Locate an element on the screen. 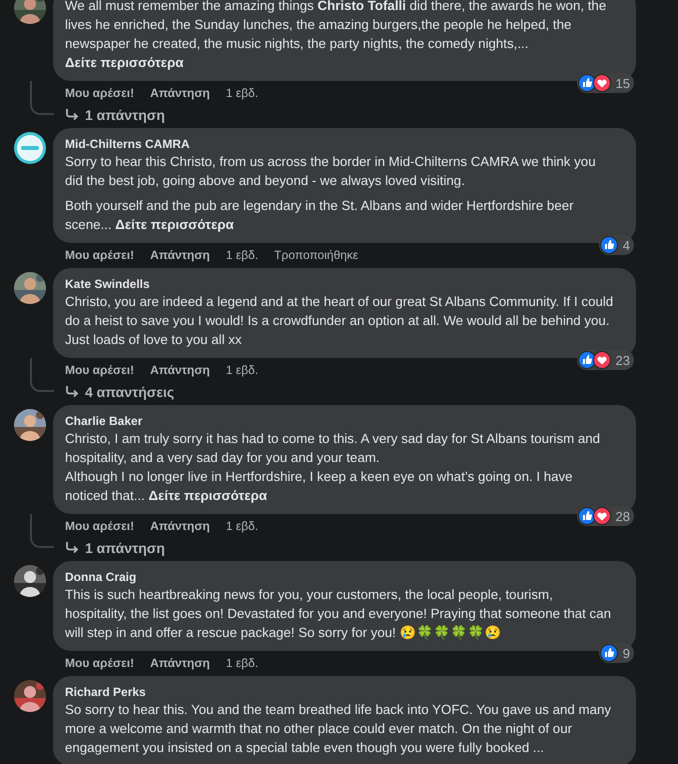  author-name: Donna Craig is located at coordinates (339, 577).